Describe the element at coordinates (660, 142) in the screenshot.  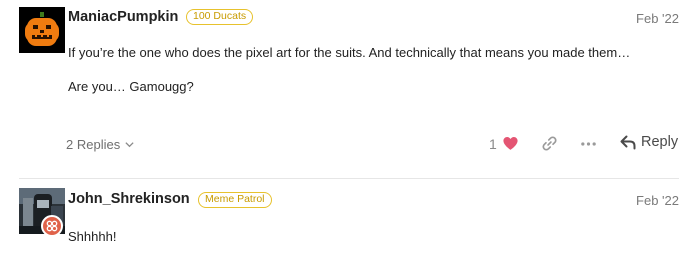
I see `reply-label: Reply` at that location.